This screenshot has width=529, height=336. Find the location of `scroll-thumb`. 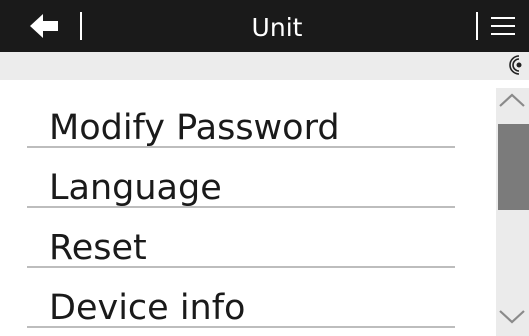

scroll-thumb is located at coordinates (513, 167).